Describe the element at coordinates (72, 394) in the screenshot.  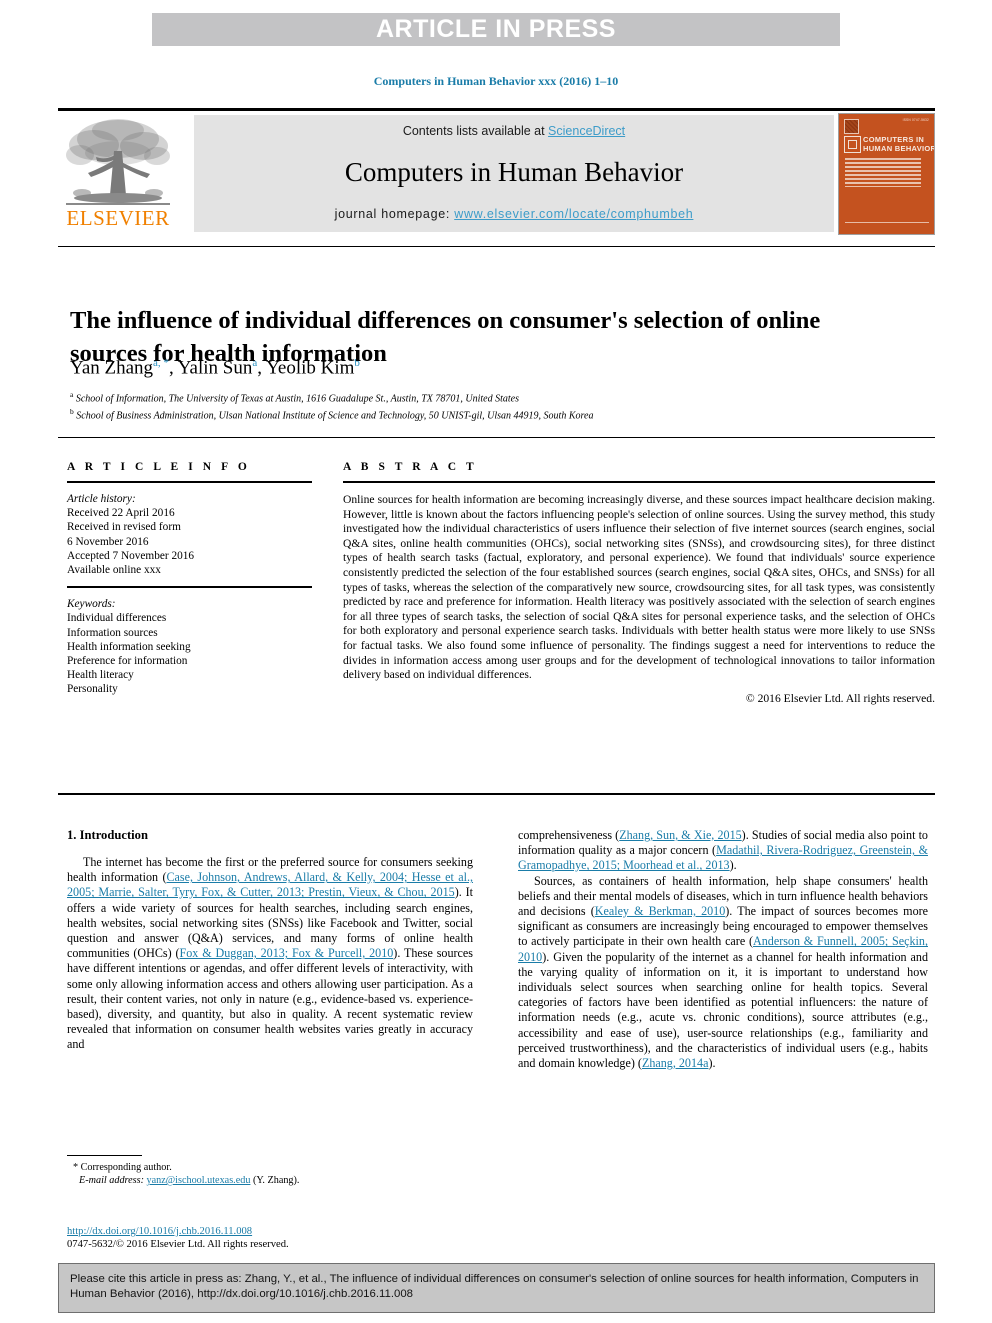
I see `affiliation-a-mark: a` at that location.